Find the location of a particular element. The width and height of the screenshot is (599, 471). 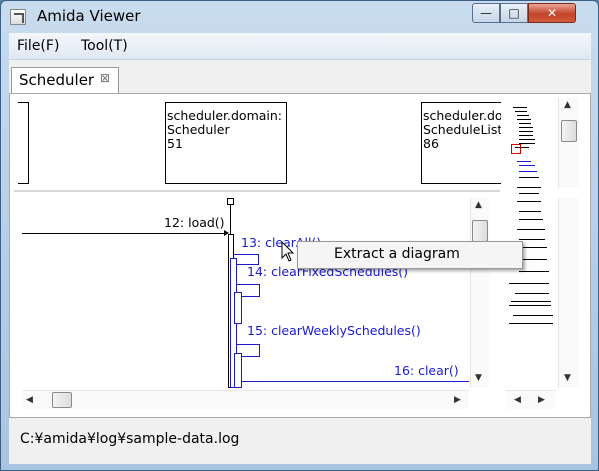

tab-label: Scheduler is located at coordinates (57, 80).